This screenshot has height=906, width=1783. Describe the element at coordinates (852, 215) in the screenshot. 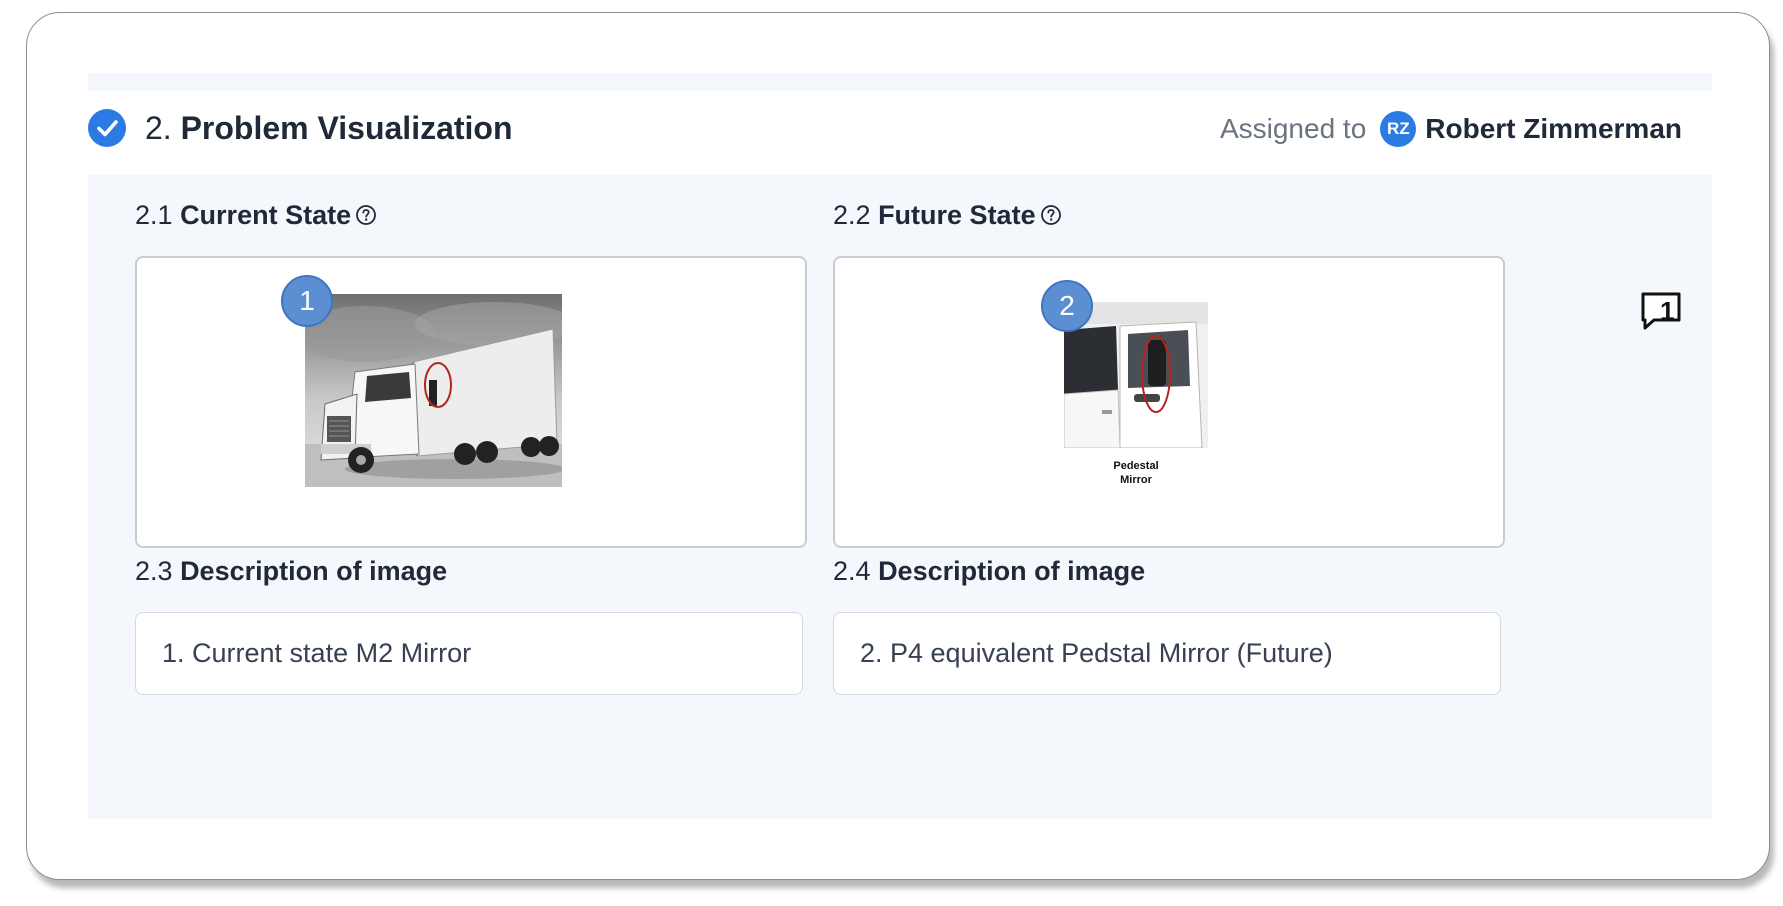

I see `future-state-number: 2.2` at that location.